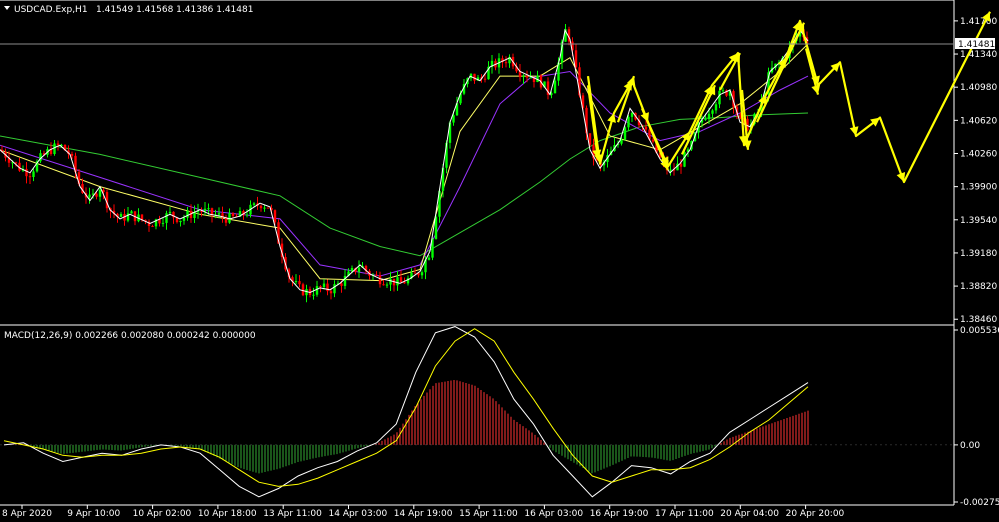 The width and height of the screenshot is (999, 522). Describe the element at coordinates (815, 514) in the screenshot. I see `time-tick-label: 20 Apr 20:00` at that location.